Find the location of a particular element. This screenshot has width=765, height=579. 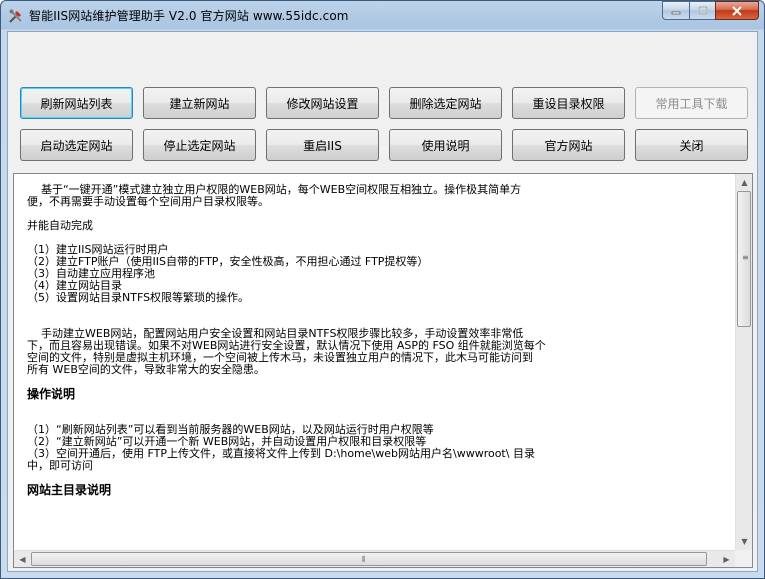

vertical-scrollbar: ▲ ≡ ▼ is located at coordinates (743, 362).